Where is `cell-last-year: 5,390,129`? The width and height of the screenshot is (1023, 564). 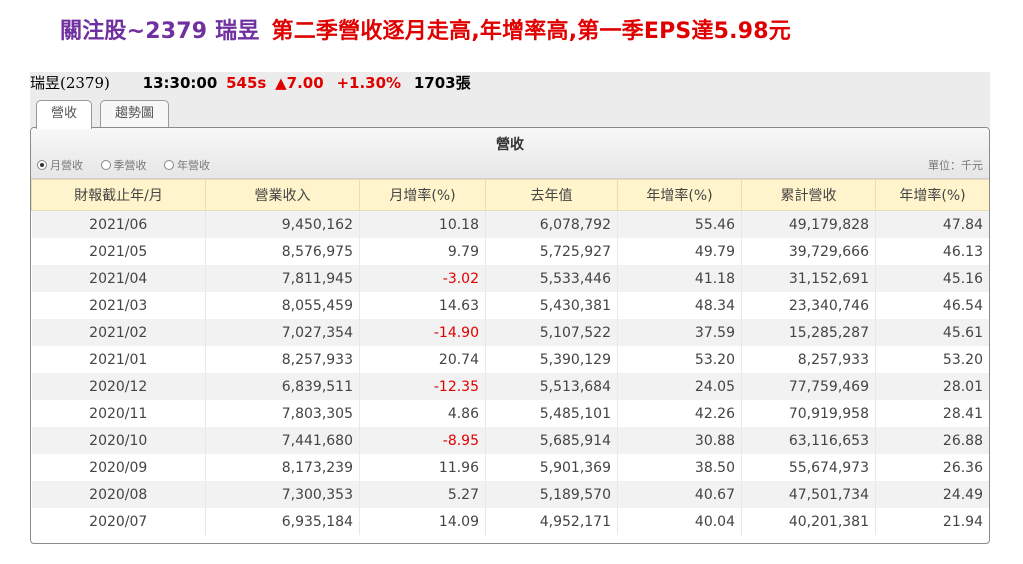
cell-last-year: 5,390,129 is located at coordinates (551, 359).